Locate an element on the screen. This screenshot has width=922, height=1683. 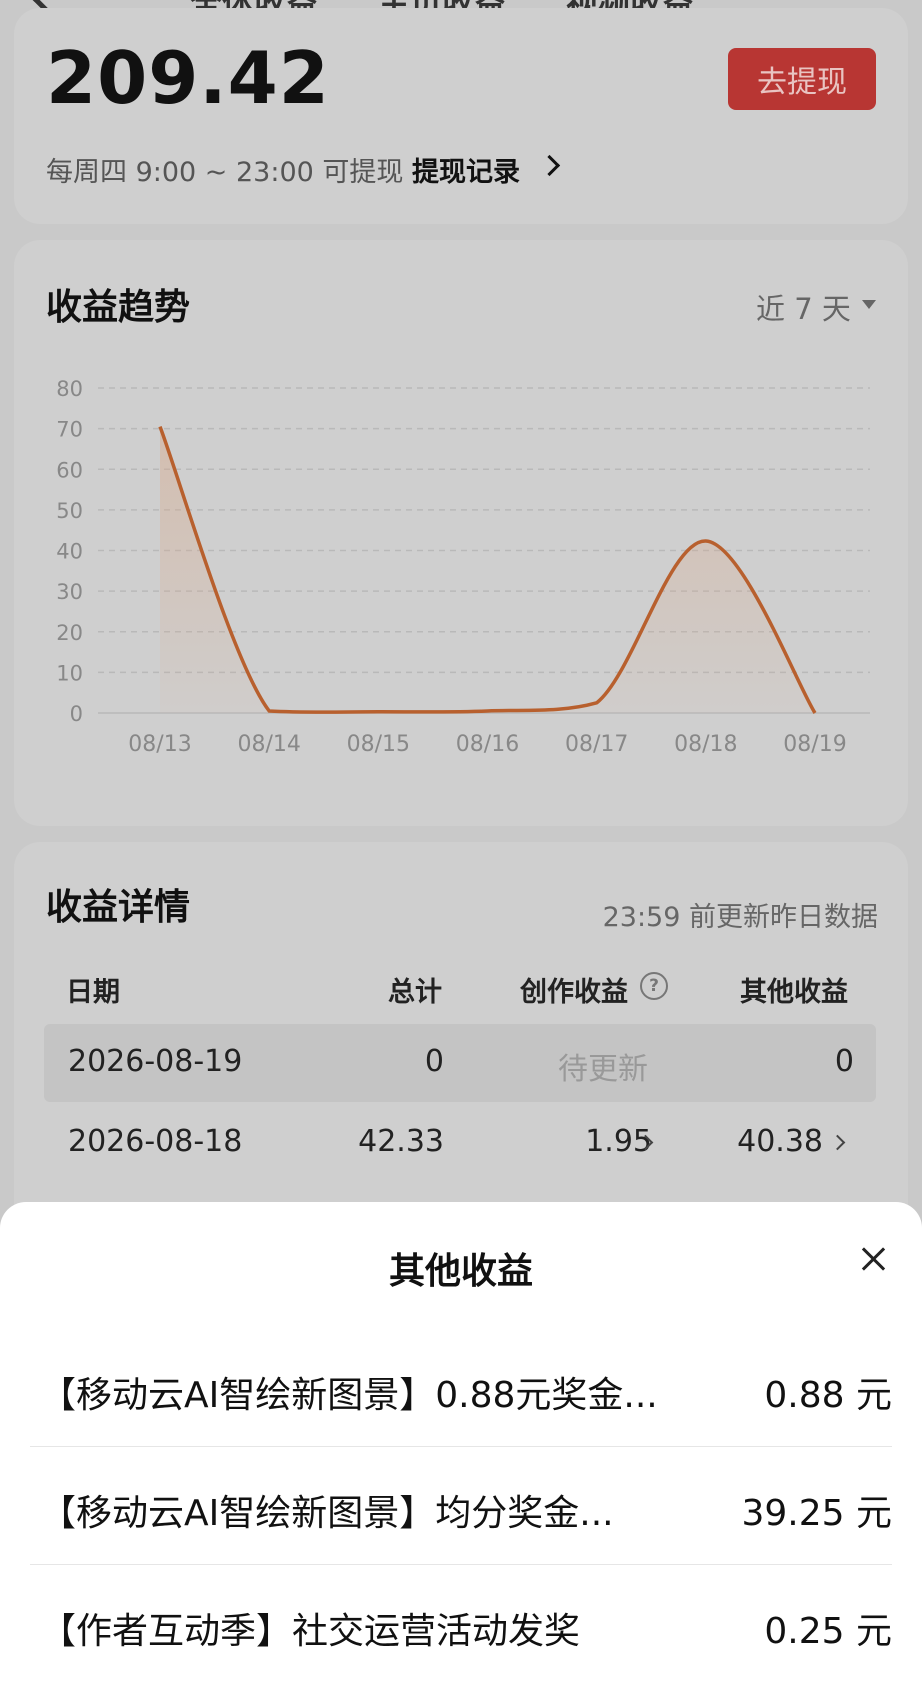
y-tick-label: 40 is located at coordinates (69, 552).